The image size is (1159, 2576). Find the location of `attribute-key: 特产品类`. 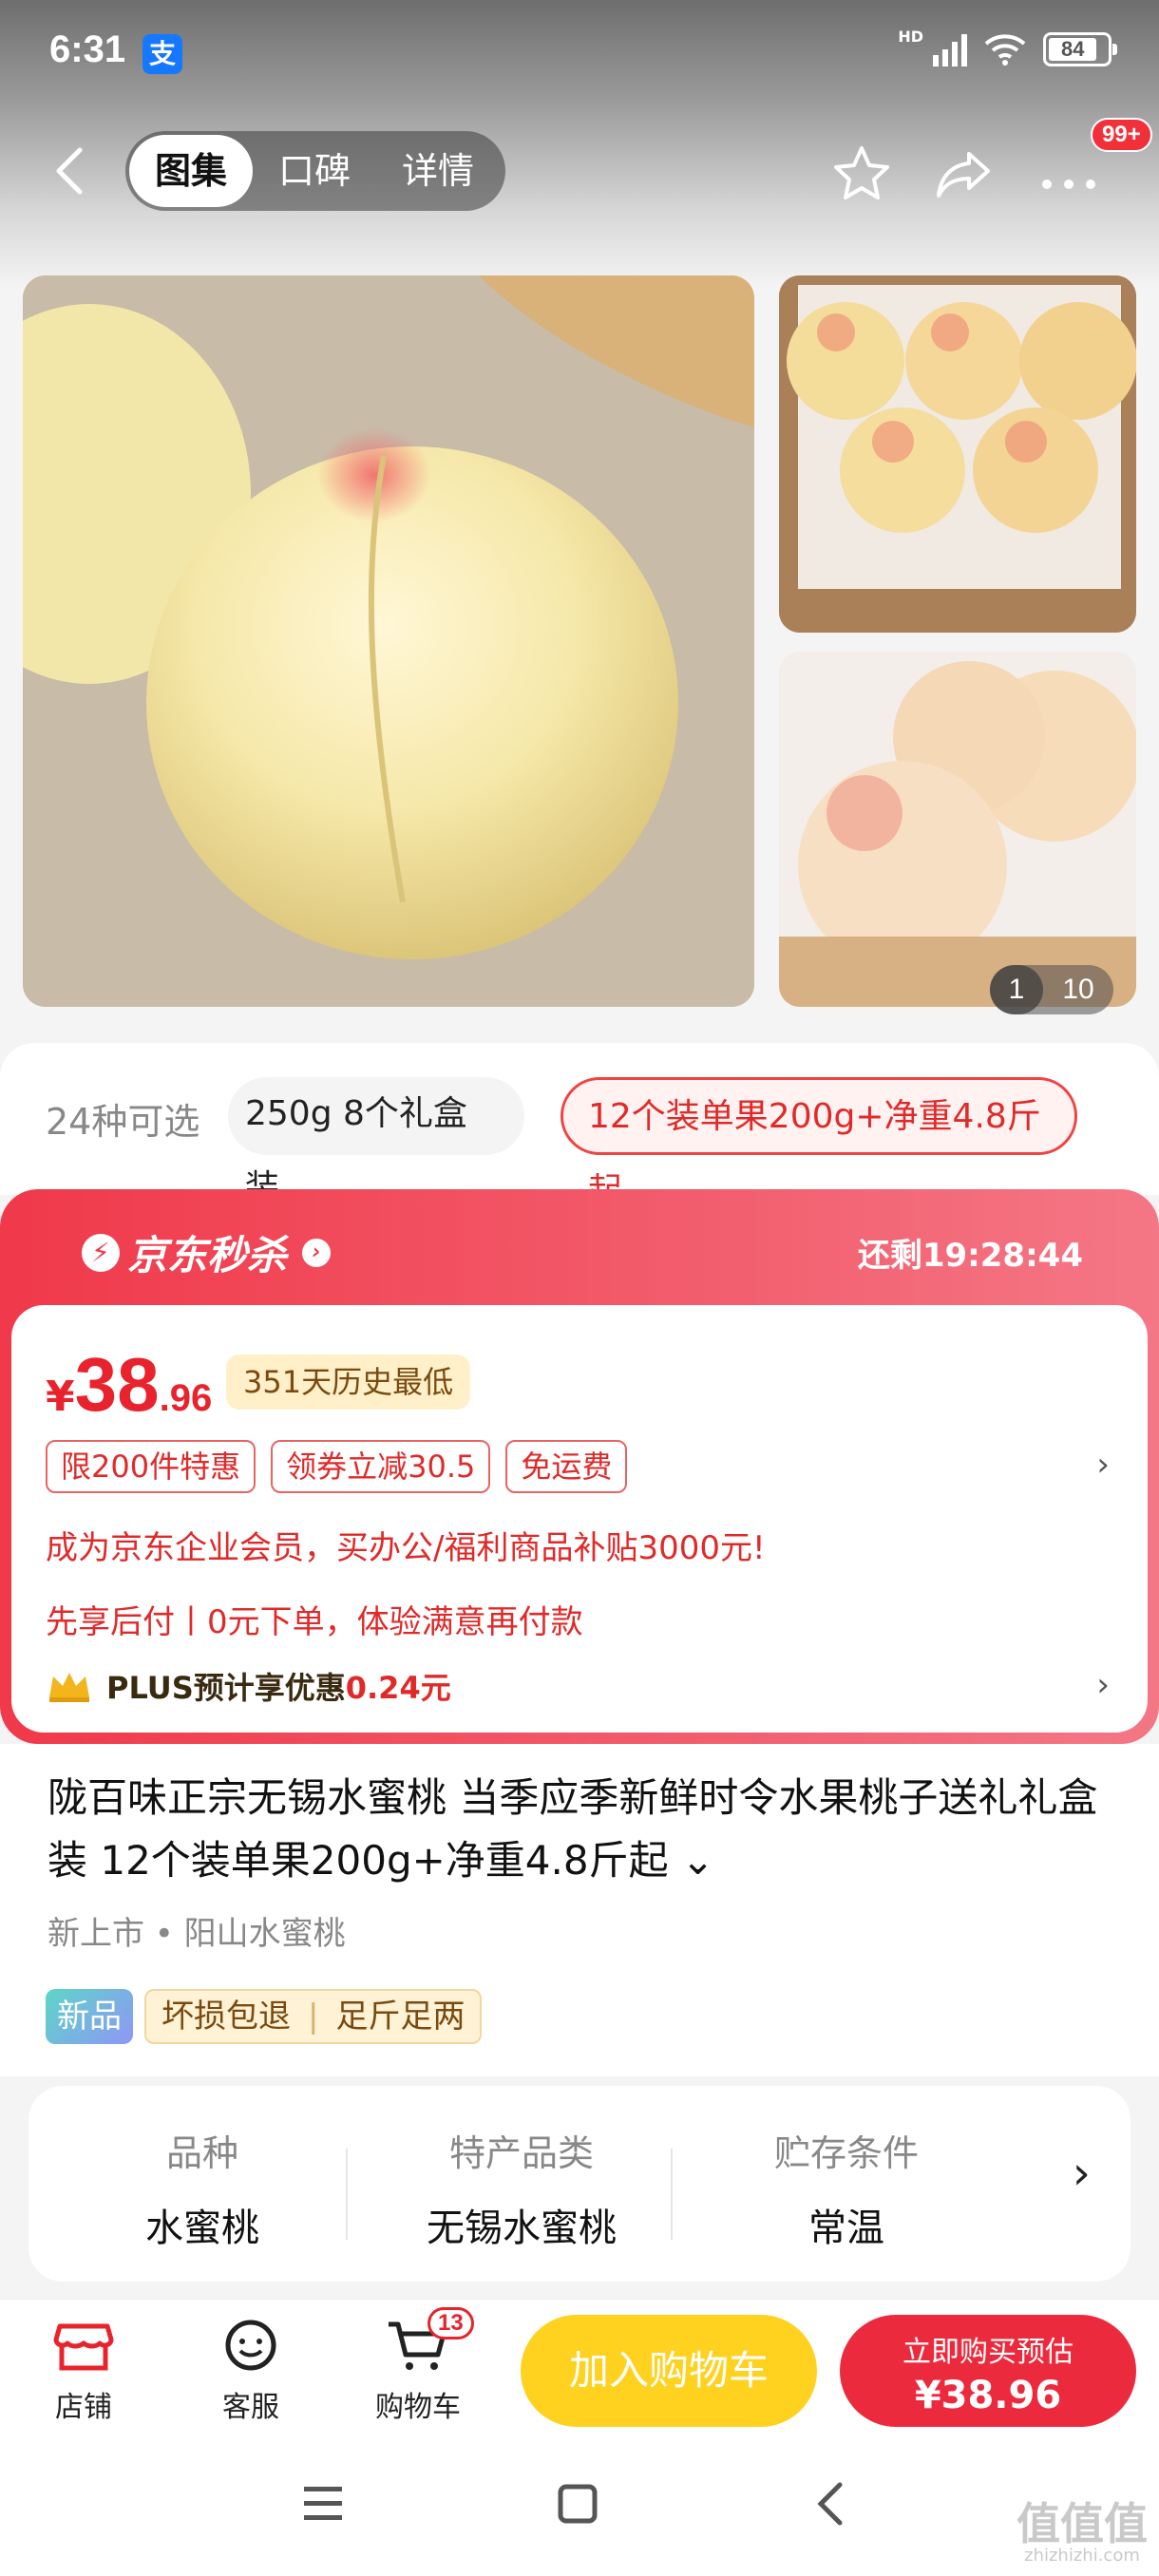

attribute-key: 特产品类 is located at coordinates (521, 2153).